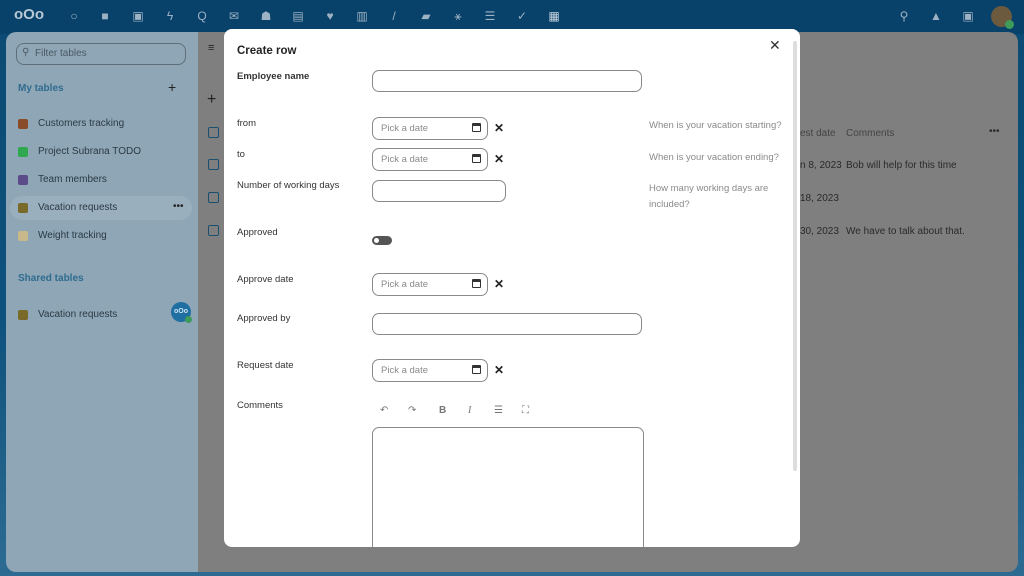 This screenshot has width=1024, height=576. What do you see at coordinates (265, 279) in the screenshot?
I see `label-approve-date: Approve date` at bounding box center [265, 279].